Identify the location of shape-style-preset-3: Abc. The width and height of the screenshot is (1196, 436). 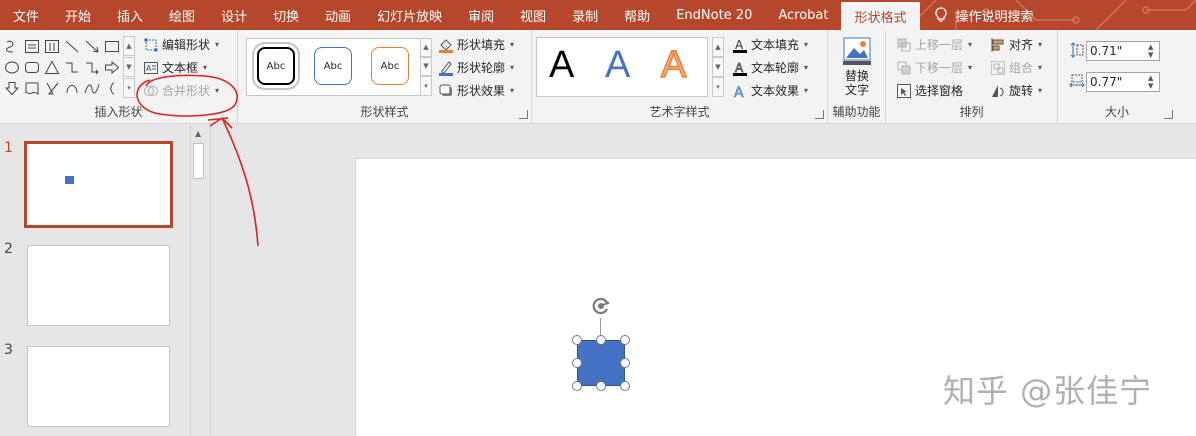
(390, 66).